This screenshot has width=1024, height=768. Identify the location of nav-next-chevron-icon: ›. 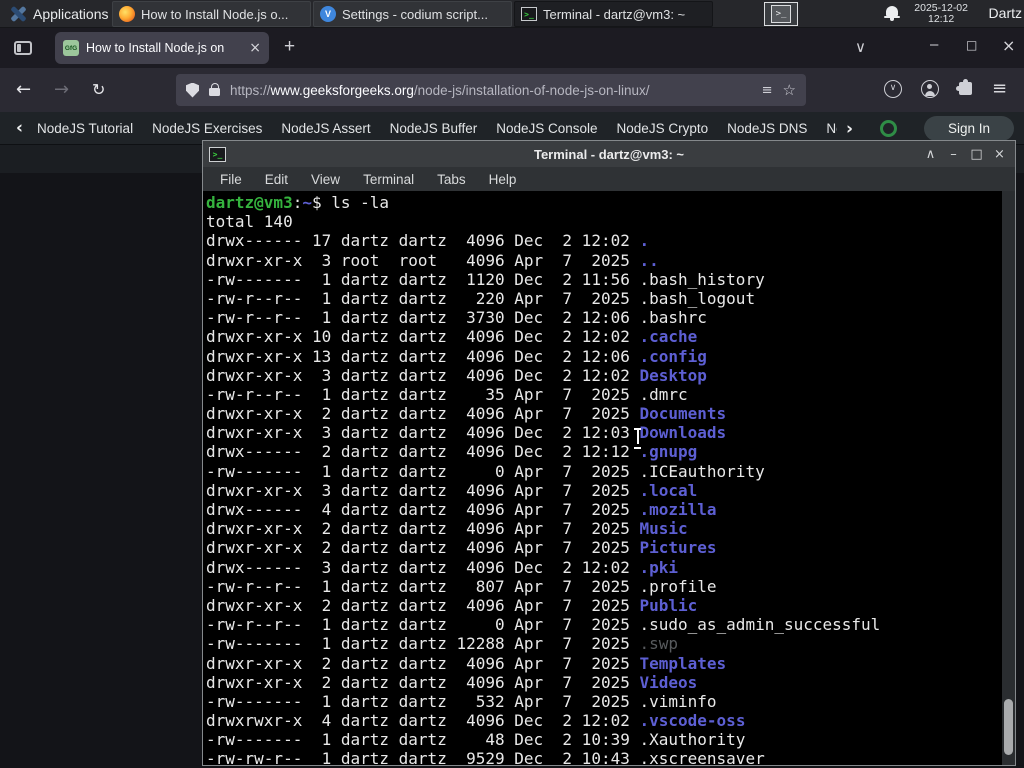
(849, 129).